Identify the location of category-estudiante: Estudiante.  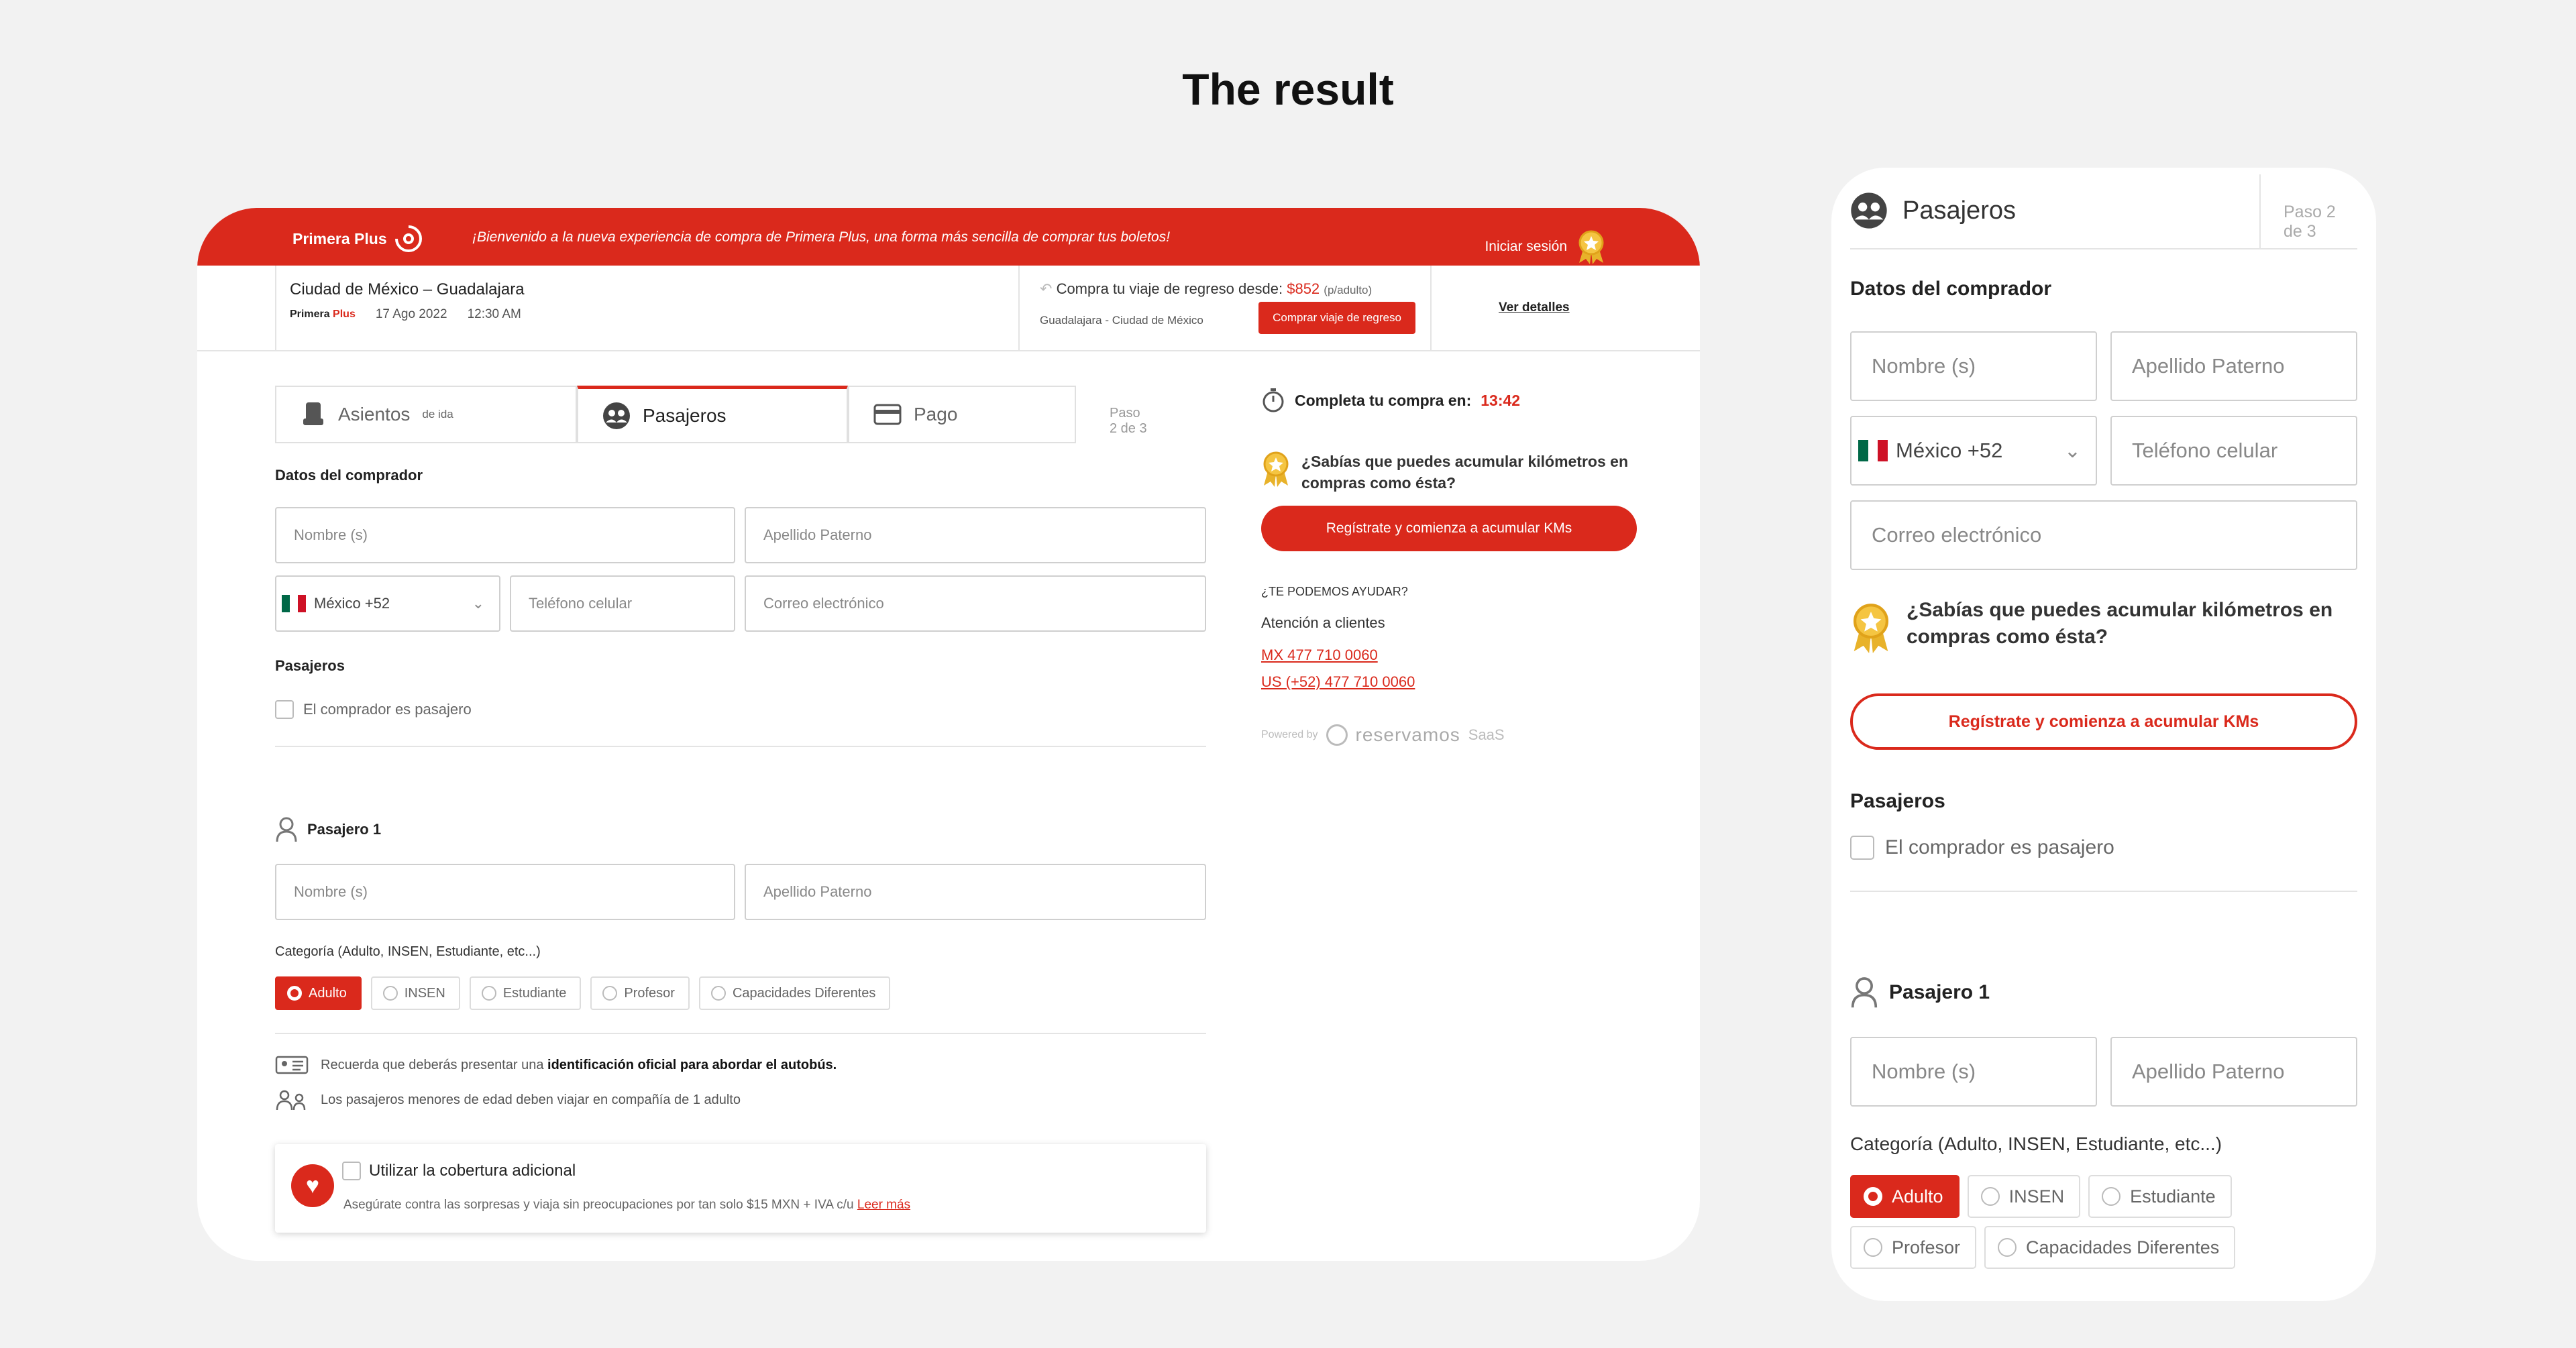
(525, 993).